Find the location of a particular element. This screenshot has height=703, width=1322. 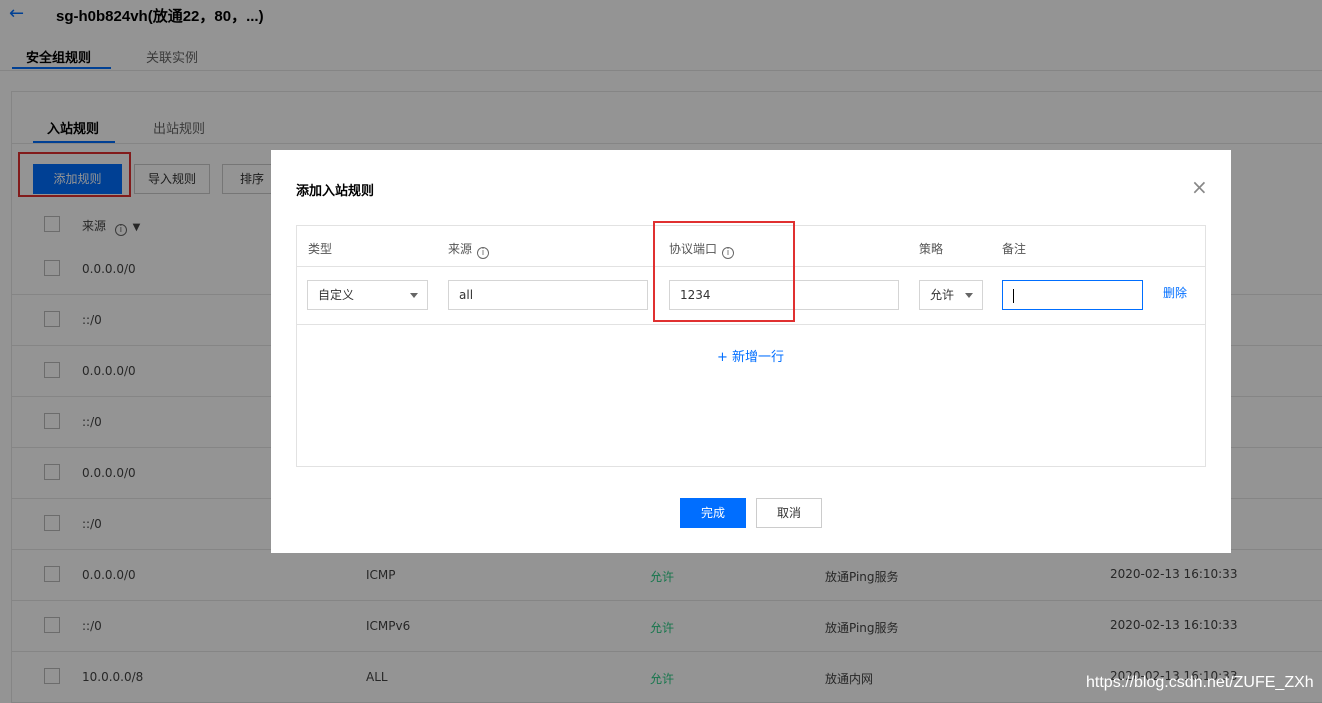

column-source-label: 来源 is located at coordinates (460, 249).